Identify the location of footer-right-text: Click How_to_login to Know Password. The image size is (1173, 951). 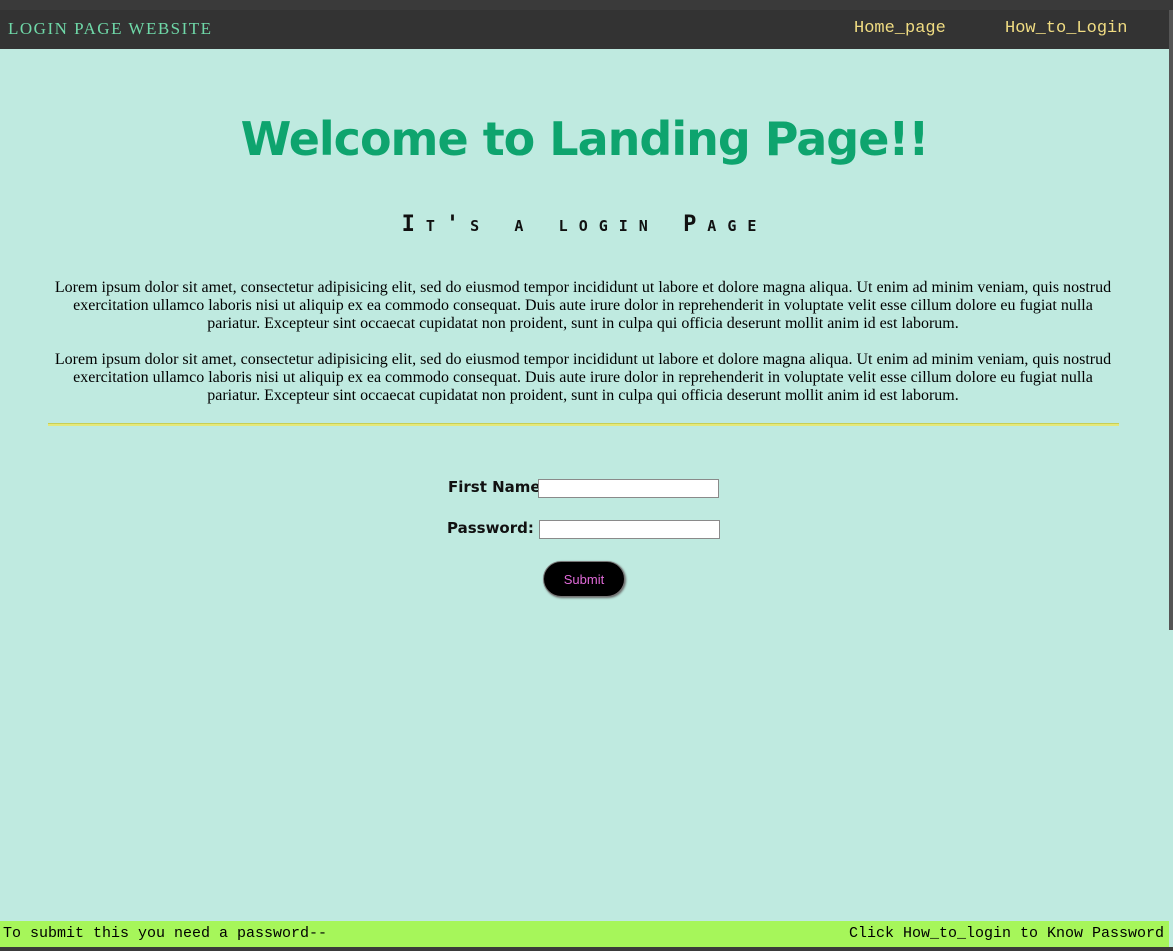
(1006, 933).